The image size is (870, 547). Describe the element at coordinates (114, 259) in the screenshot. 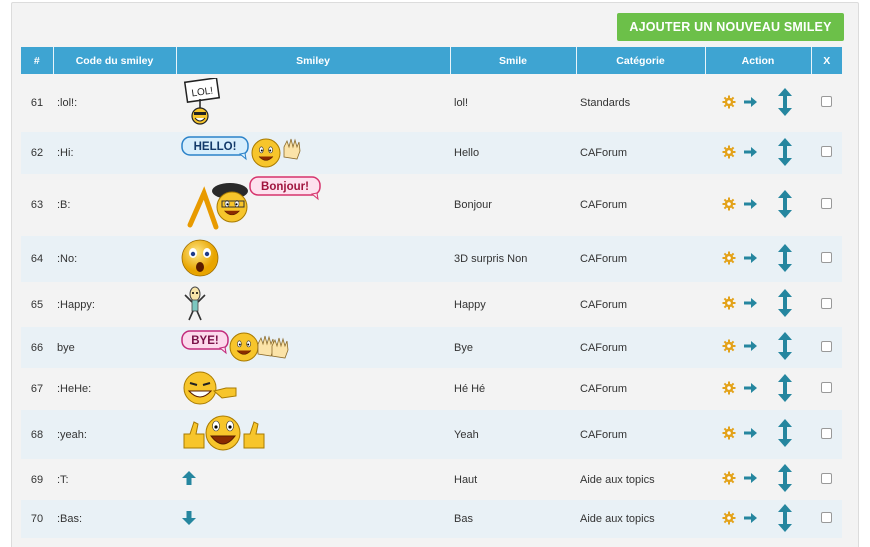

I see `smiley-code: :No:` at that location.